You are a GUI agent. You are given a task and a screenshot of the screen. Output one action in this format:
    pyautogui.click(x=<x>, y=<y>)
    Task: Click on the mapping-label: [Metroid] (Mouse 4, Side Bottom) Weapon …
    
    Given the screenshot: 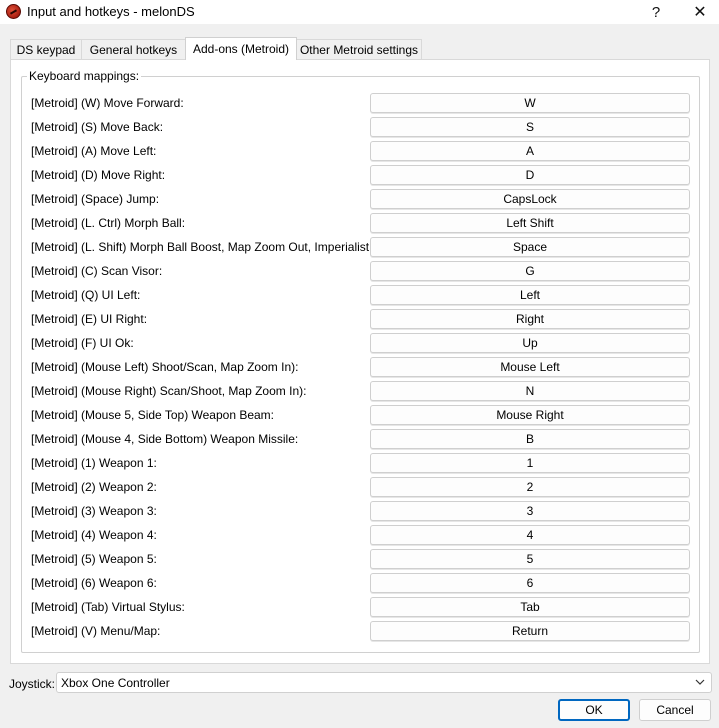 What is the action you would take?
    pyautogui.click(x=165, y=439)
    